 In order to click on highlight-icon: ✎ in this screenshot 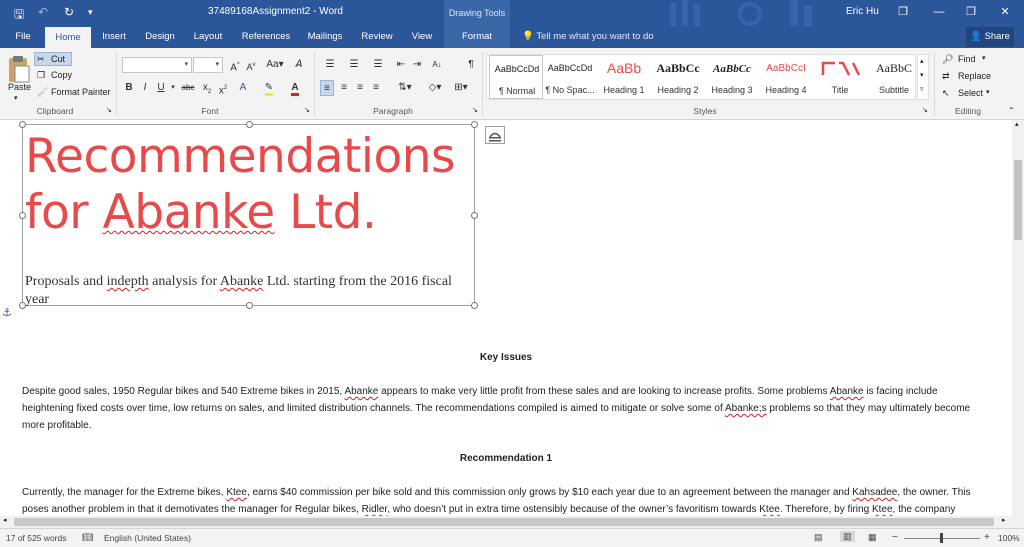, I will do `click(269, 88)`.